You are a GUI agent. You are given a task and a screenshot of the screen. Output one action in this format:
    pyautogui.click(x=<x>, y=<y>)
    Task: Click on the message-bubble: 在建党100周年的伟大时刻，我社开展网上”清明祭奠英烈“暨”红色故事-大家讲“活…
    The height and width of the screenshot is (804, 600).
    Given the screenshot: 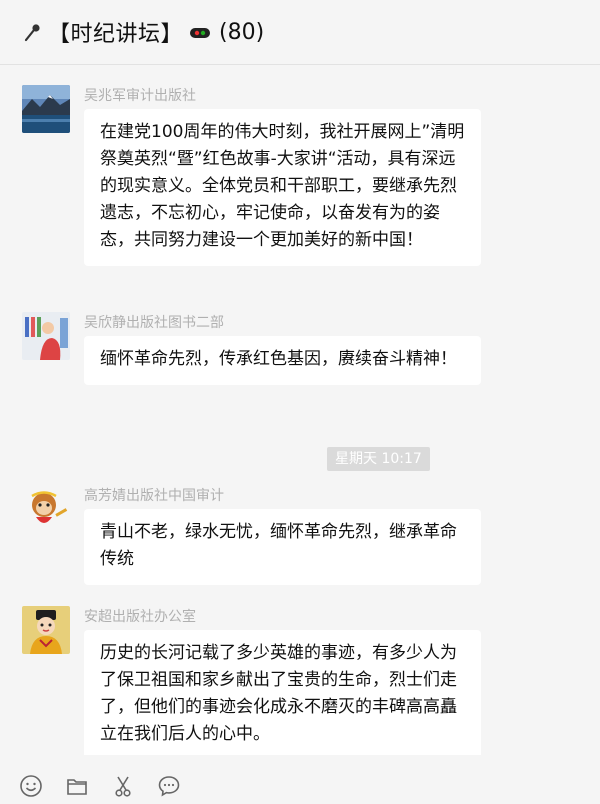 What is the action you would take?
    pyautogui.click(x=282, y=187)
    